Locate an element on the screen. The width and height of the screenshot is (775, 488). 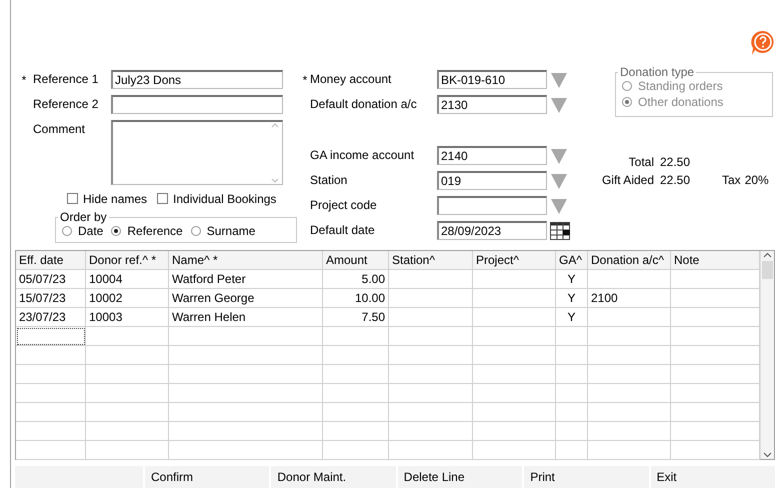
column-header: Donation a/c^ is located at coordinates (629, 260).